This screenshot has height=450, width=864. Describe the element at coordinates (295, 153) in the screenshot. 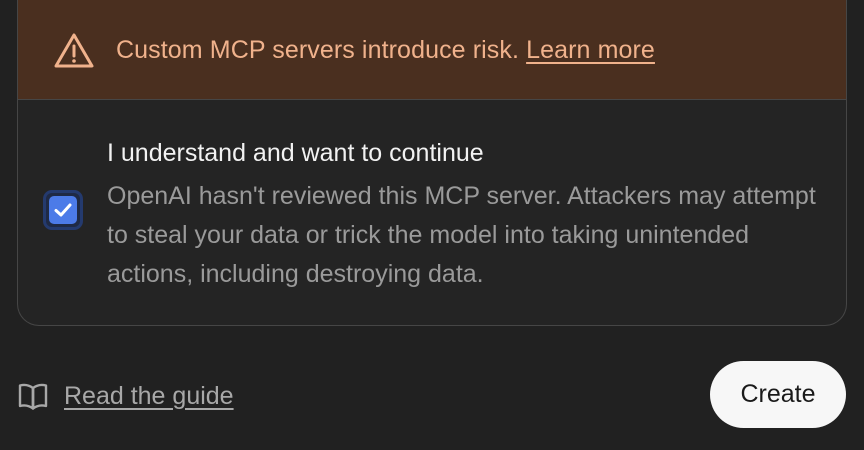

I see `consent-title: I understand and want to continue` at that location.